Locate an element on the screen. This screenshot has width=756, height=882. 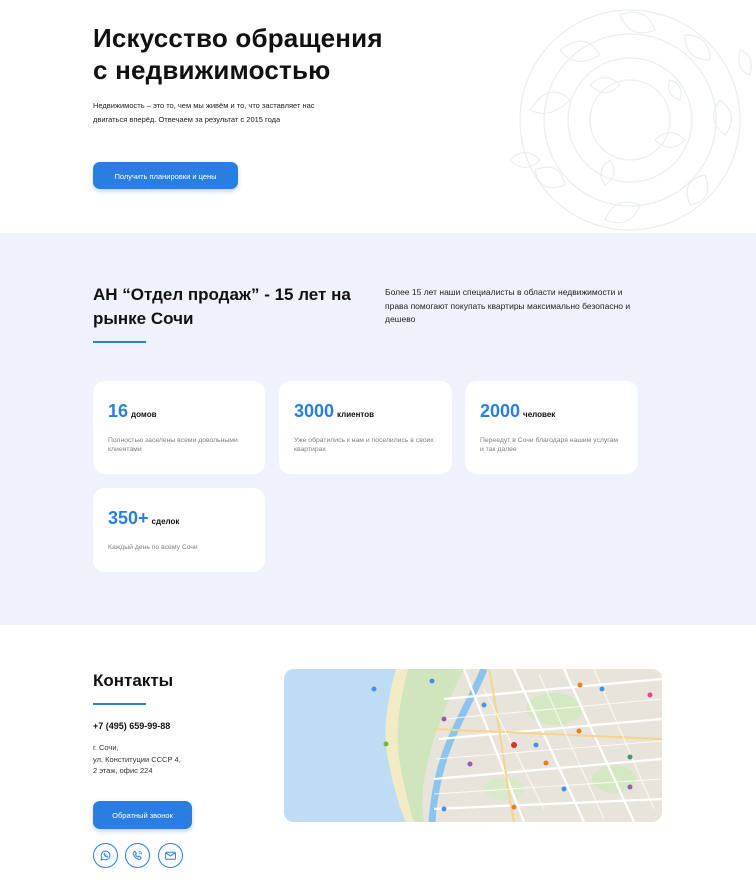
viber-button is located at coordinates (137, 855).